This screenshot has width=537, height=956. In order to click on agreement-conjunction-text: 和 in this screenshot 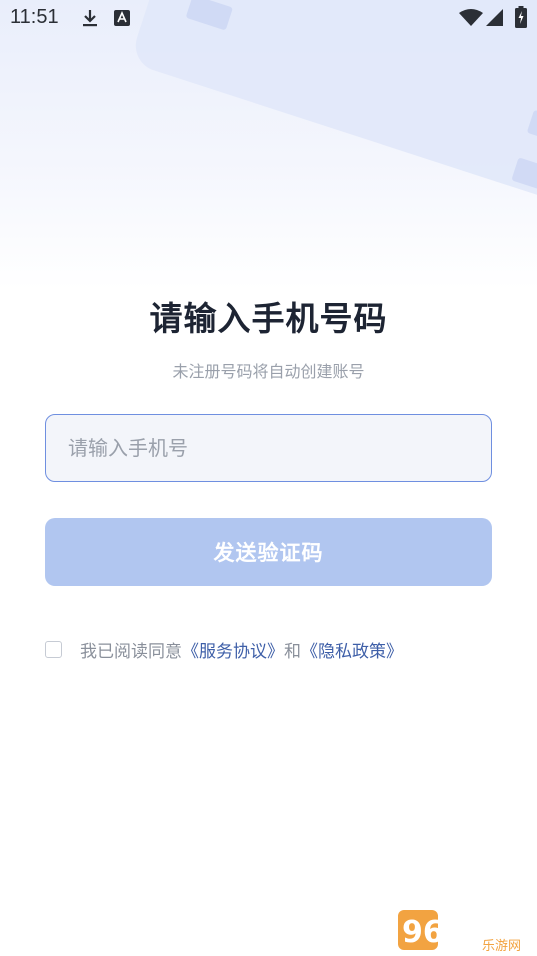, I will do `click(292, 651)`.